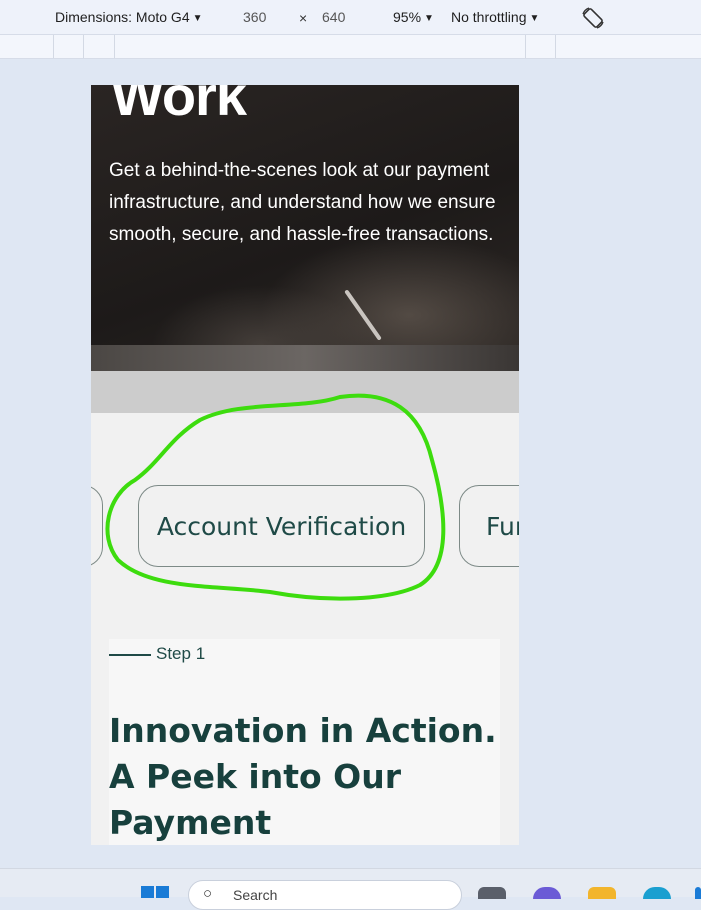 The image size is (701, 910). I want to click on taskbar: ○ Search, so click(350, 889).